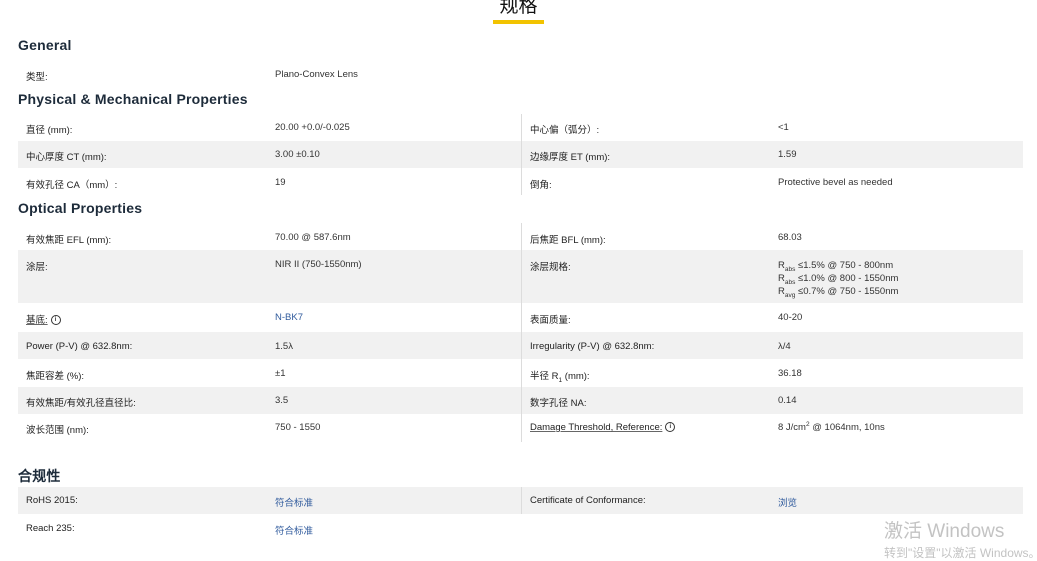 Image resolution: width=1037 pixels, height=561 pixels. I want to click on certificate-view-link: 浏览, so click(896, 502).